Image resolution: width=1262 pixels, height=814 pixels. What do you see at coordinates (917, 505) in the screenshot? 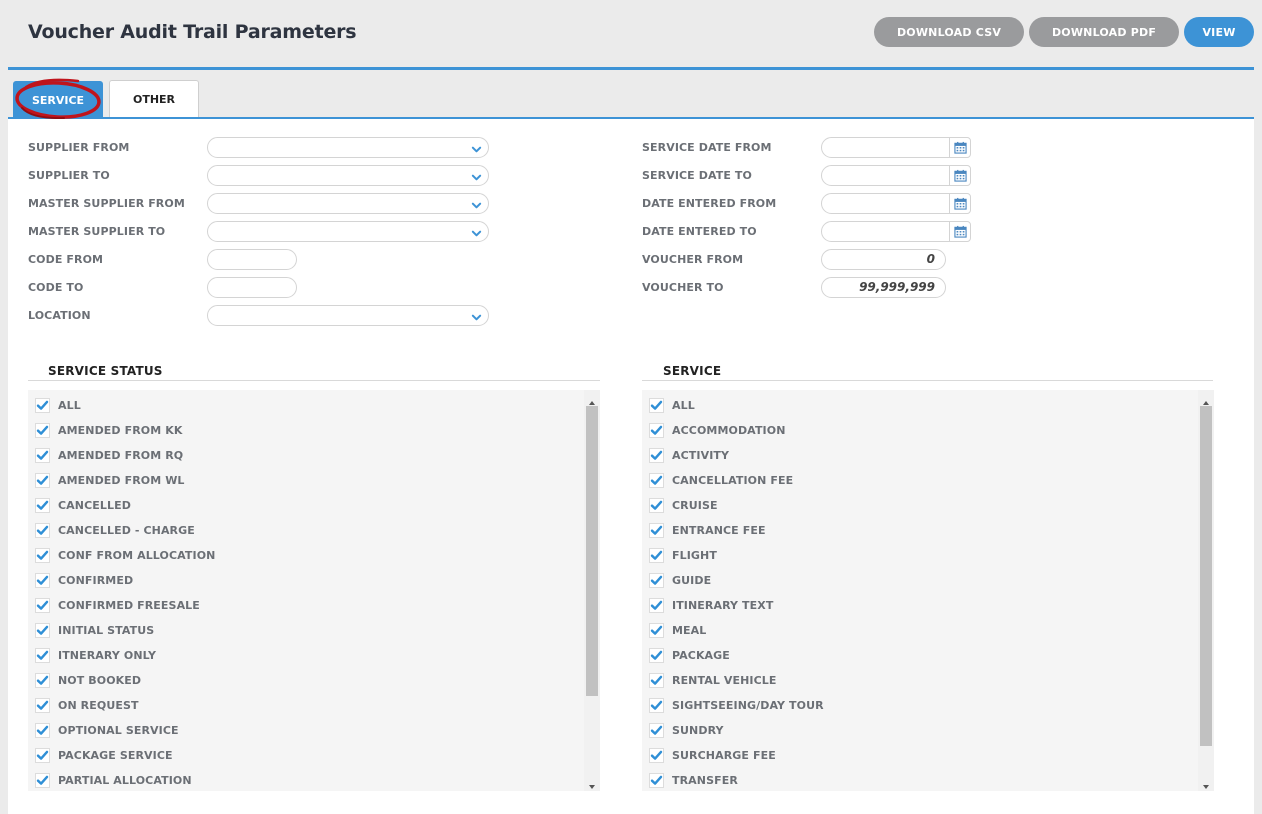
I see `list-item: CRUISE` at bounding box center [917, 505].